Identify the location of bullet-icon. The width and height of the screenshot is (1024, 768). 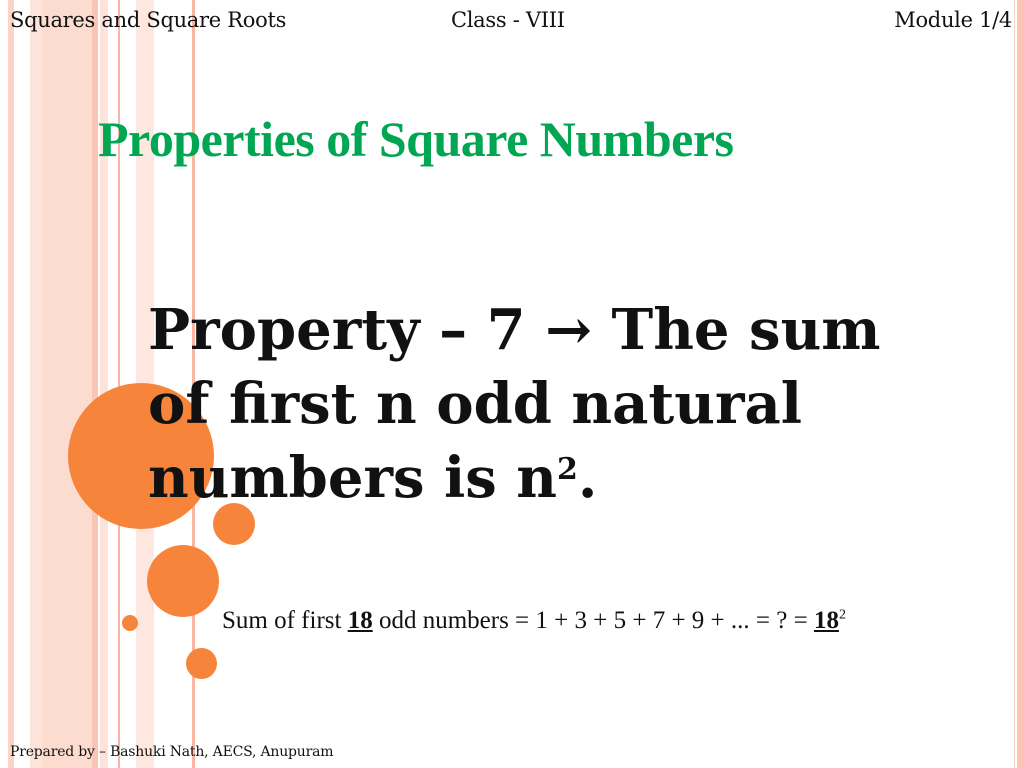
(130, 623).